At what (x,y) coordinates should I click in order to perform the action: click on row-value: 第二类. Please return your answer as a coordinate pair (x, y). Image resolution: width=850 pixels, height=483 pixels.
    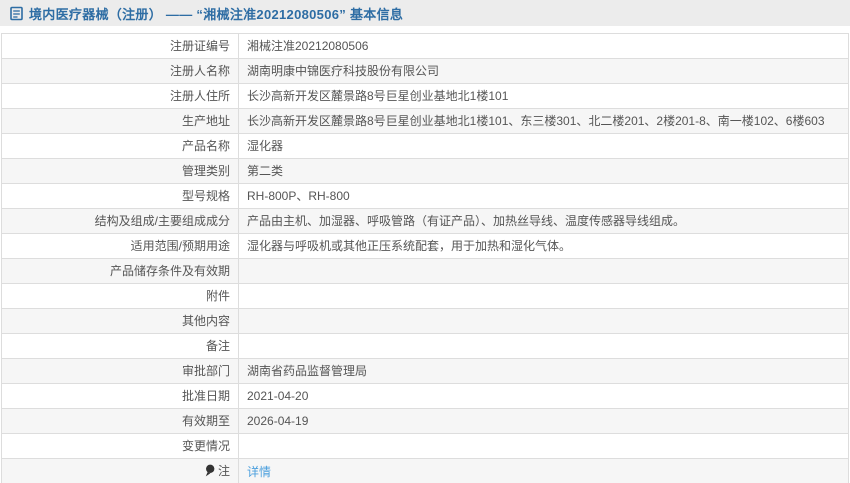
    Looking at the image, I should click on (543, 171).